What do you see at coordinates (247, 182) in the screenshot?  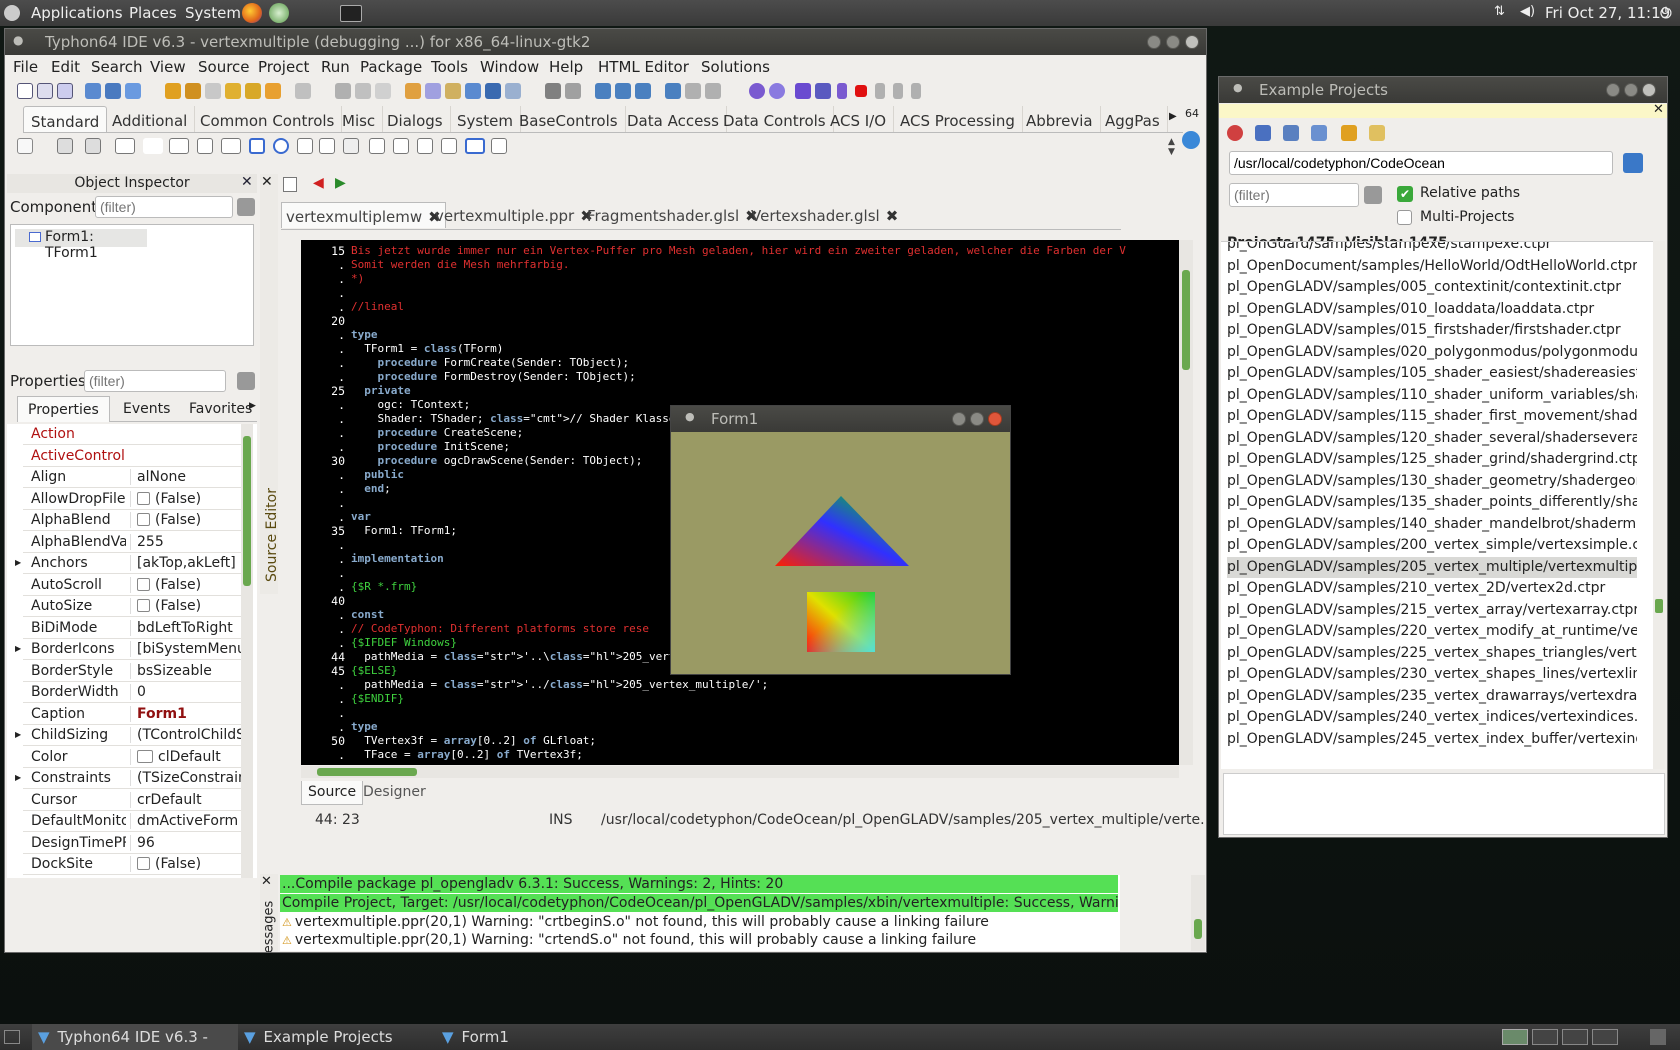 I see `object-inspector-close-icon: ✕` at bounding box center [247, 182].